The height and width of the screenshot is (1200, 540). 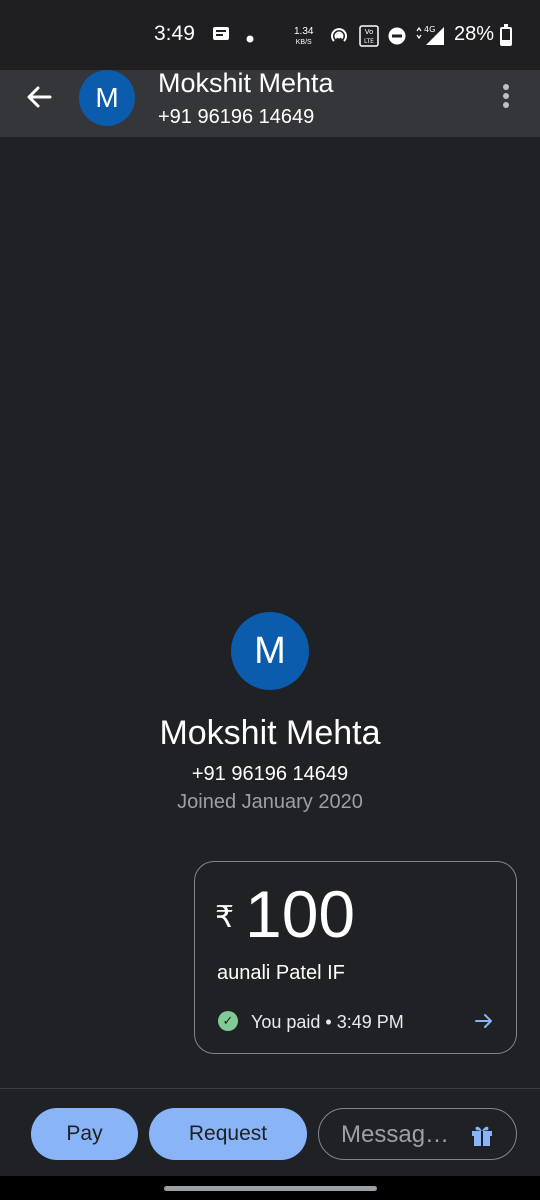 I want to click on message-notification-icon, so click(x=221, y=35).